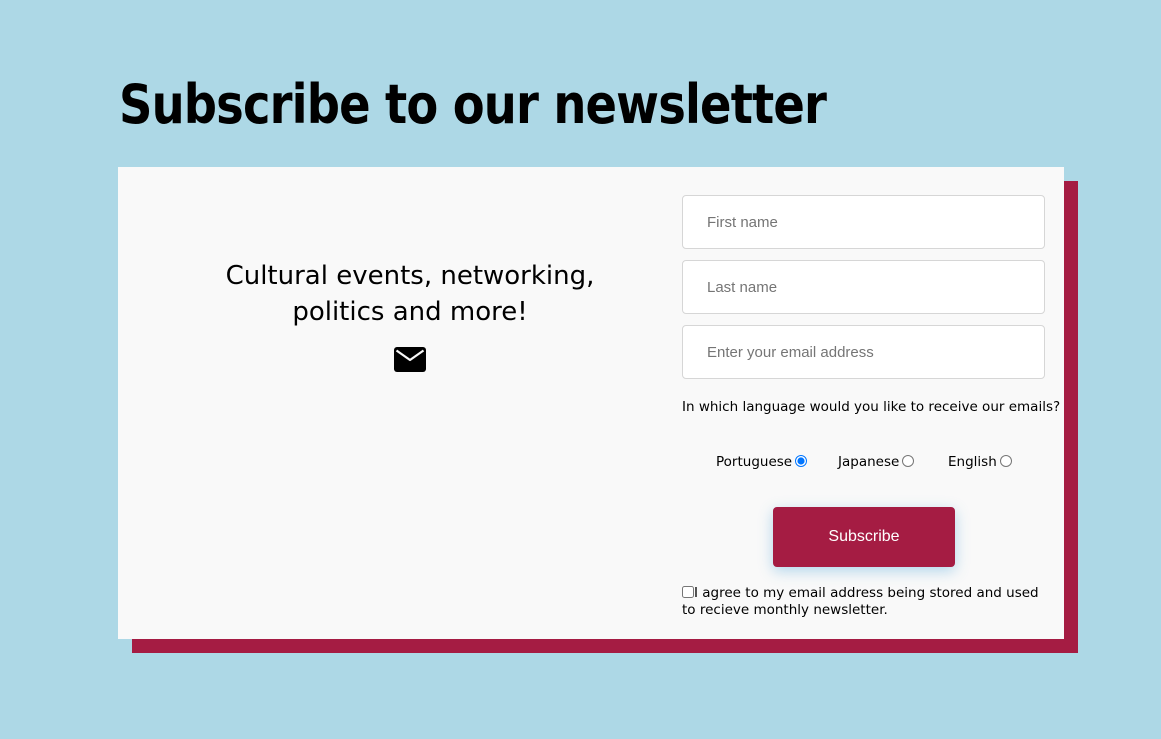  Describe the element at coordinates (908, 461) in the screenshot. I see `japanese-radio` at that location.